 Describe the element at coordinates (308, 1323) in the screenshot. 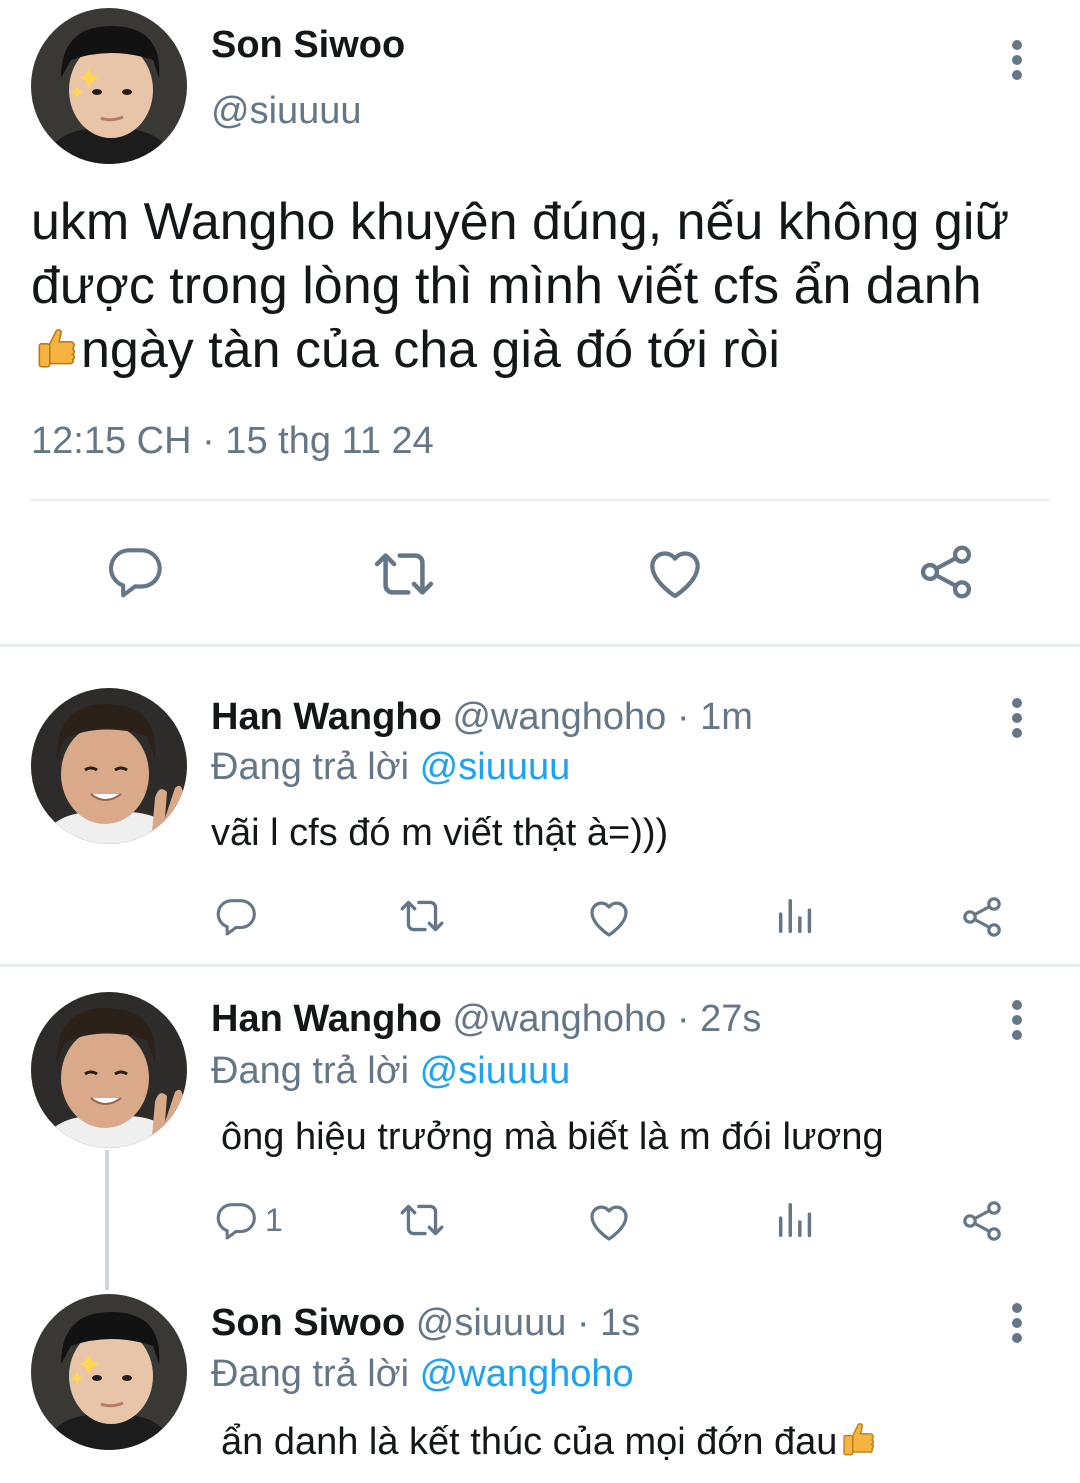

I see `reply-author-name: Son Siwoo` at that location.